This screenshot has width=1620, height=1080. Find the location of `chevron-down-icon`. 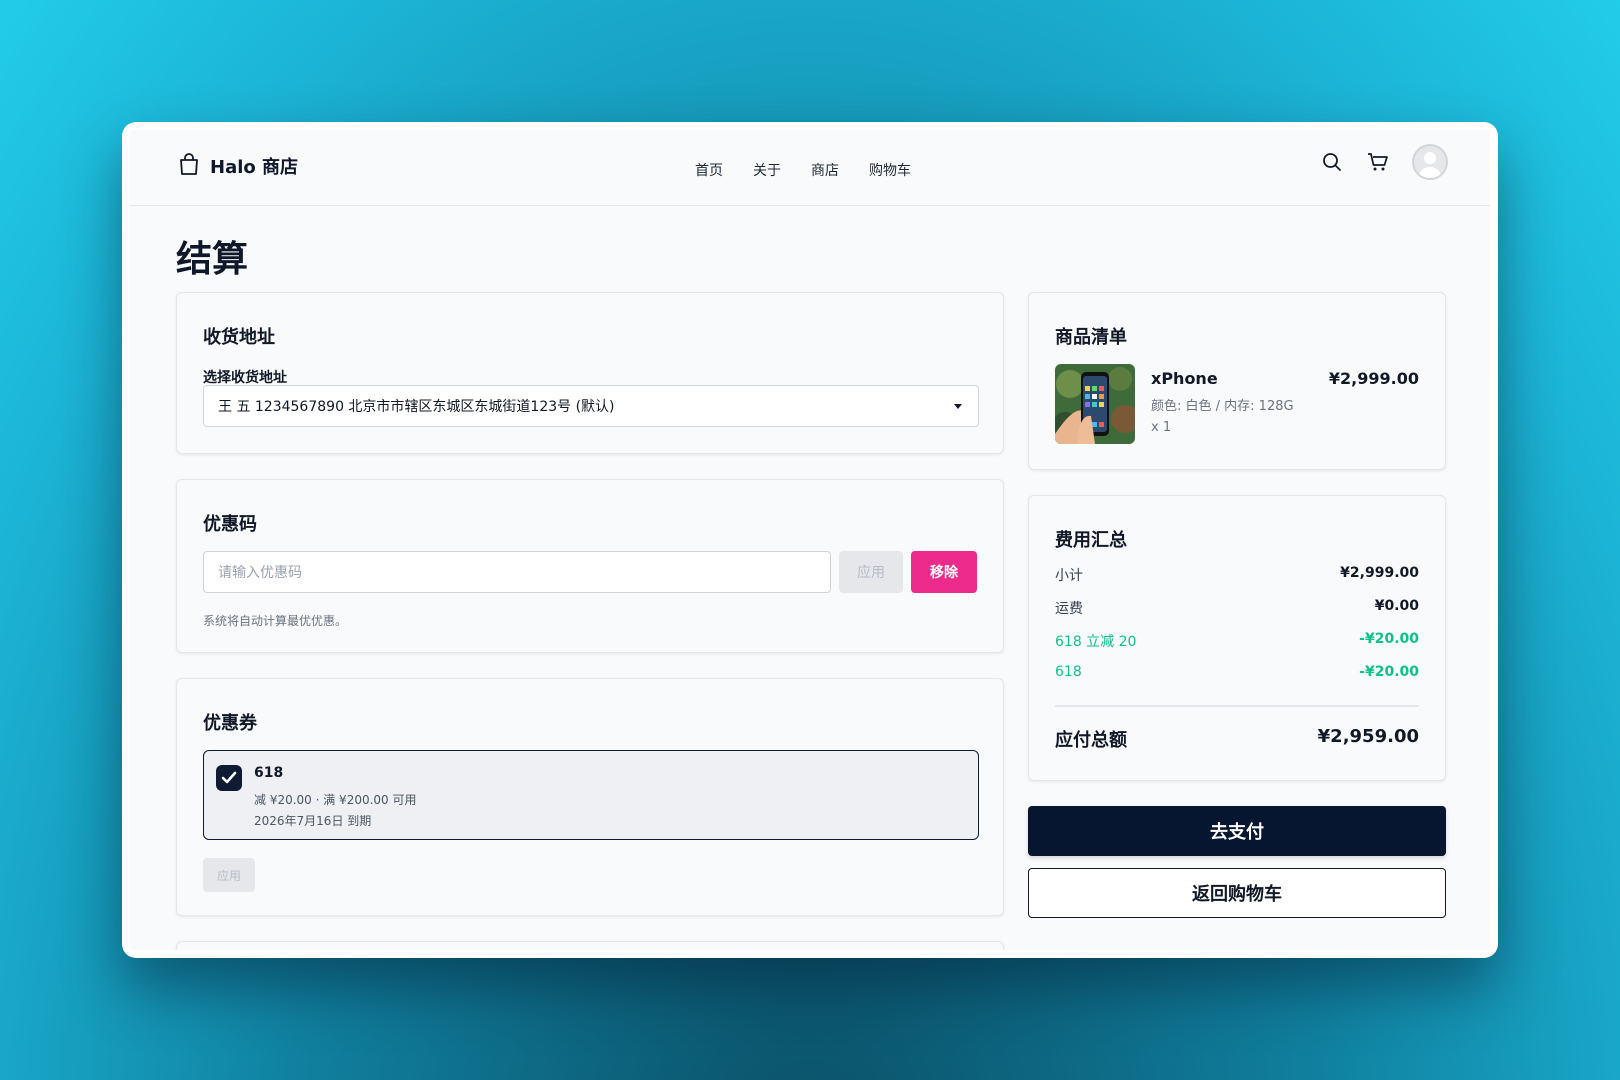

chevron-down-icon is located at coordinates (958, 406).